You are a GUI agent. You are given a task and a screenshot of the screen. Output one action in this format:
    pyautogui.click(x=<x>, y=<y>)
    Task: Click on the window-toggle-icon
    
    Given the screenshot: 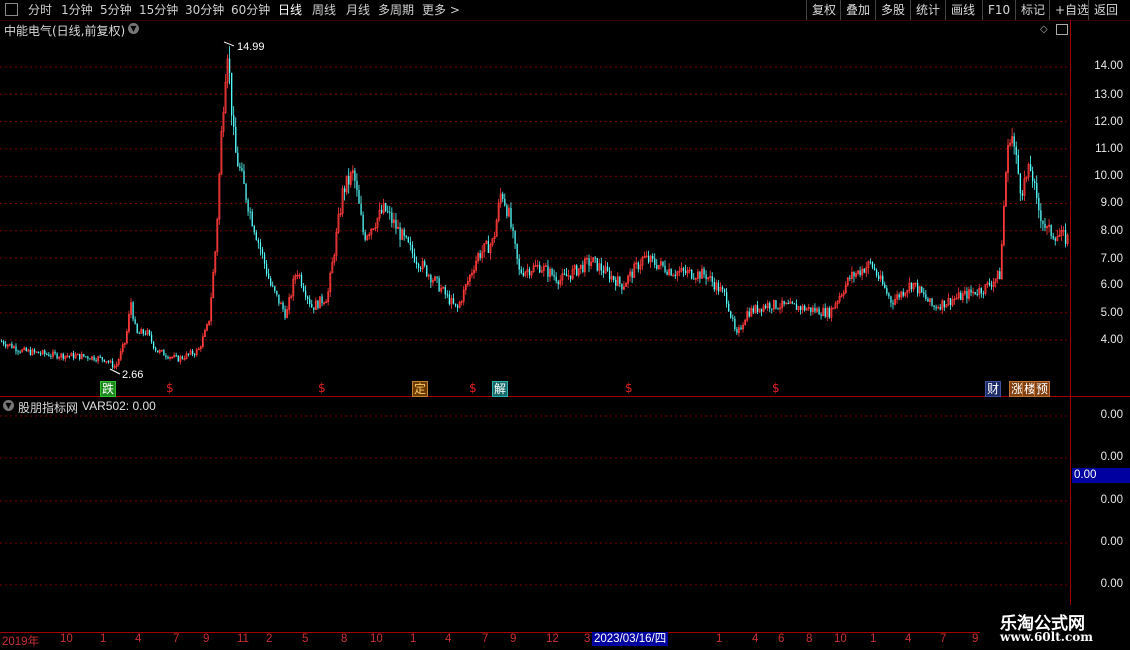 What is the action you would take?
    pyautogui.click(x=1062, y=29)
    